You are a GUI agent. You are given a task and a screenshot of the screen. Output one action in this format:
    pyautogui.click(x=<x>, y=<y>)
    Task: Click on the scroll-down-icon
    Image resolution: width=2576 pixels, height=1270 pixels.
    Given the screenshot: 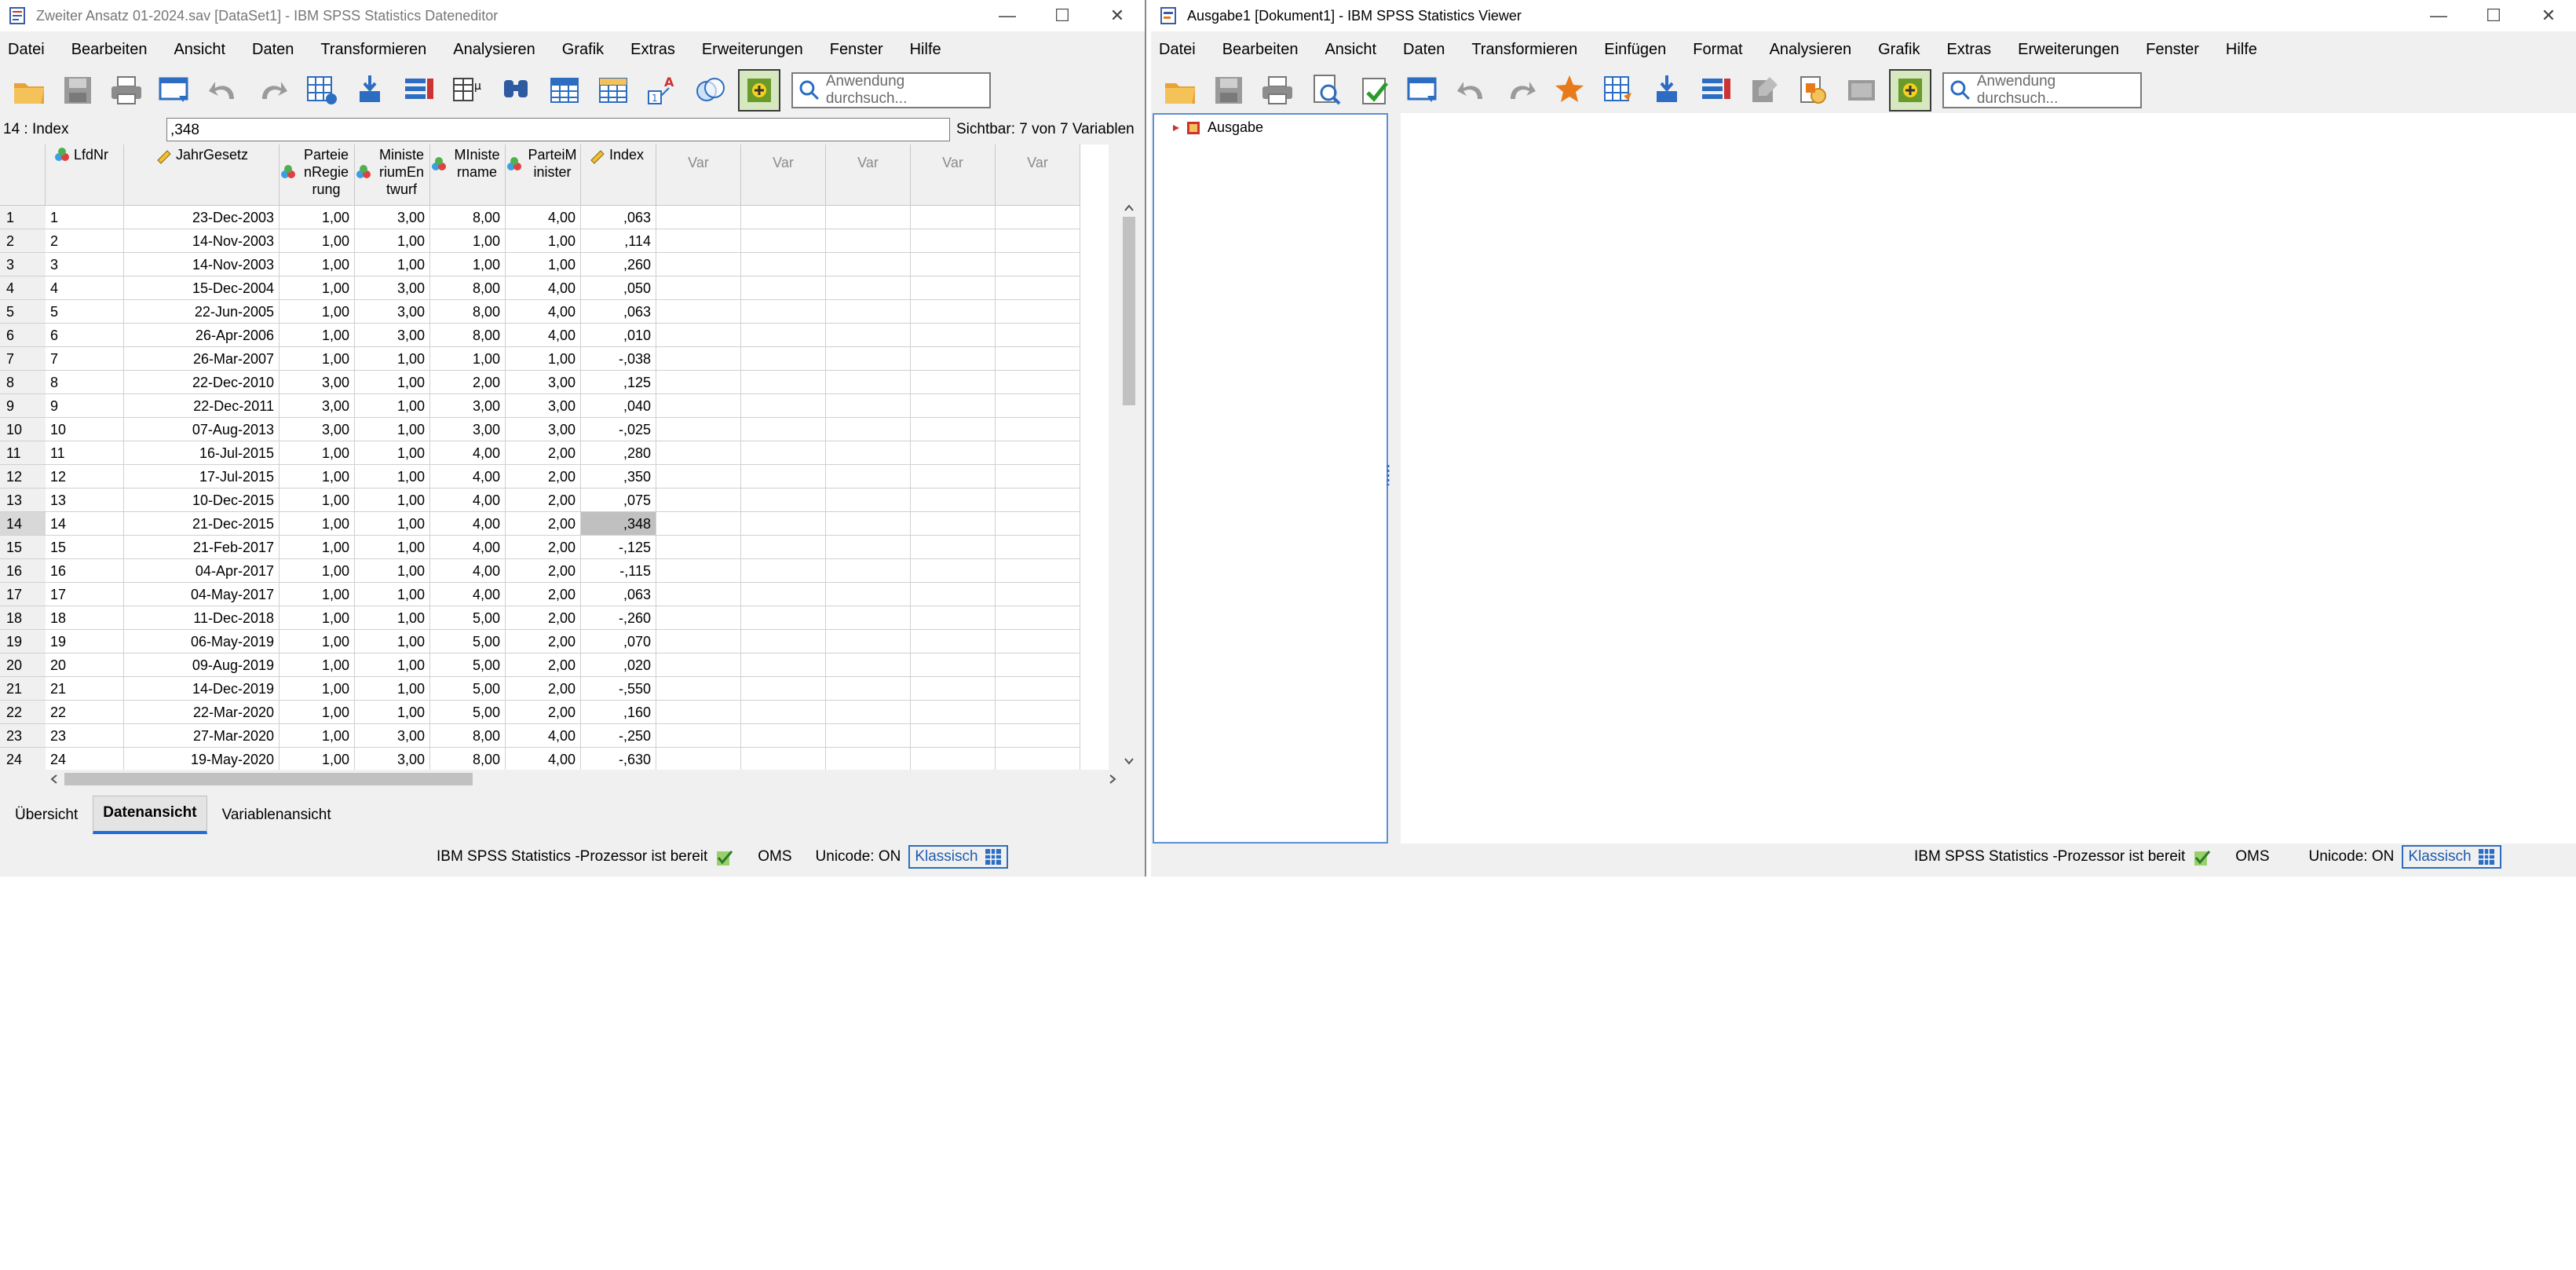 What is the action you would take?
    pyautogui.click(x=1129, y=761)
    